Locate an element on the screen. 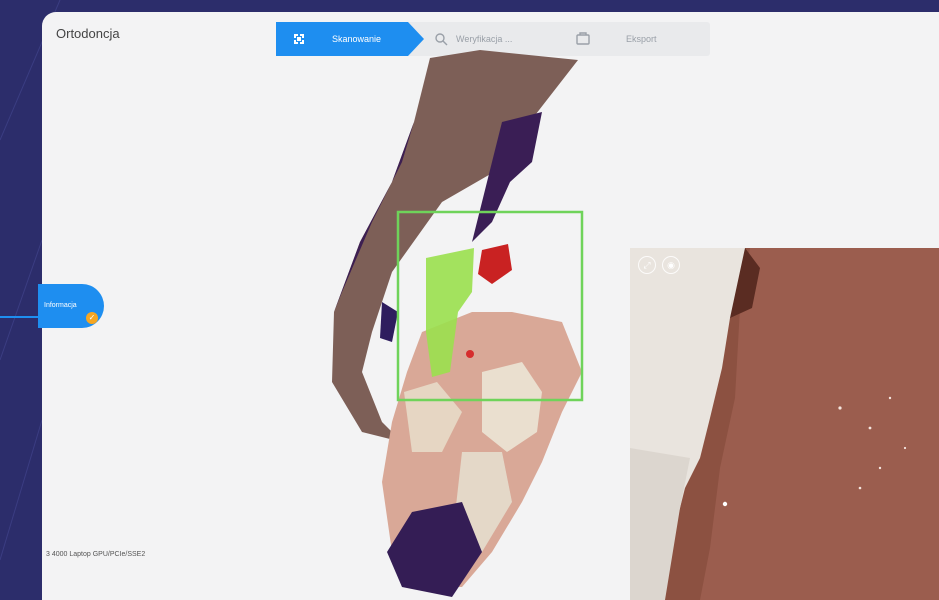 This screenshot has width=939, height=600. device-status: 3 4000 Laptop GPU/PCIe/SSE2 is located at coordinates (96, 554).